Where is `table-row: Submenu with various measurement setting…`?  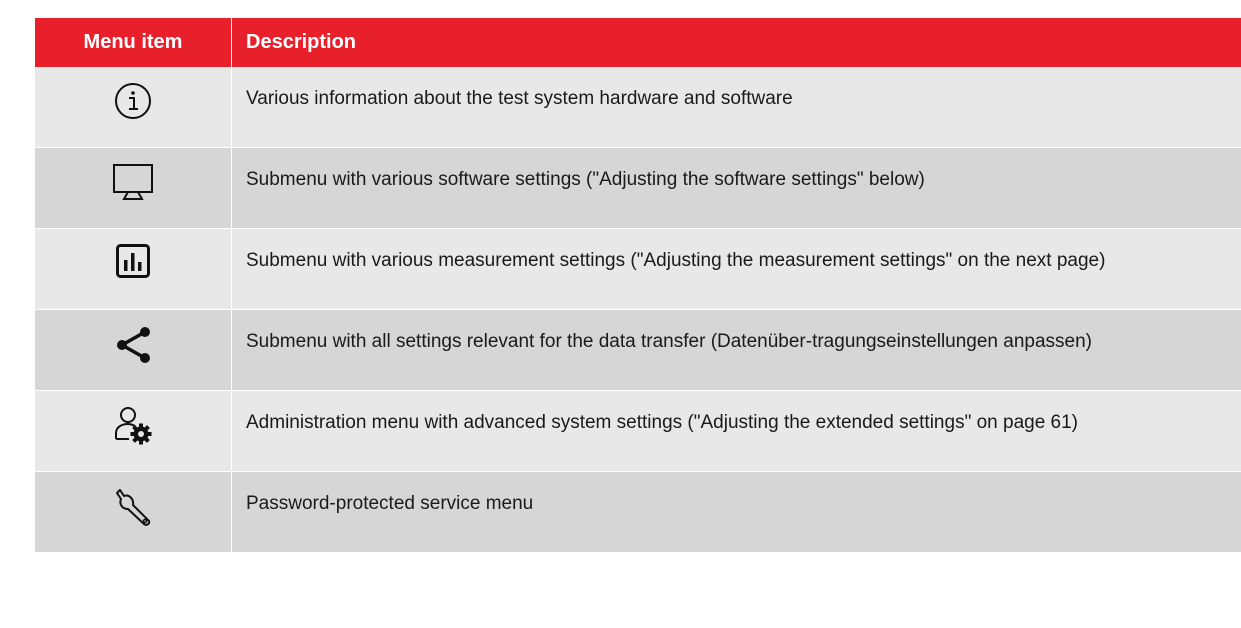 table-row: Submenu with various measurement setting… is located at coordinates (638, 269).